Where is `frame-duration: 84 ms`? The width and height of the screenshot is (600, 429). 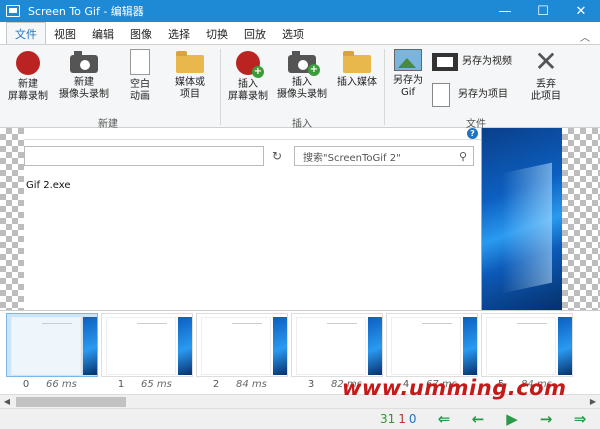
frame-duration: 84 ms is located at coordinates (251, 384).